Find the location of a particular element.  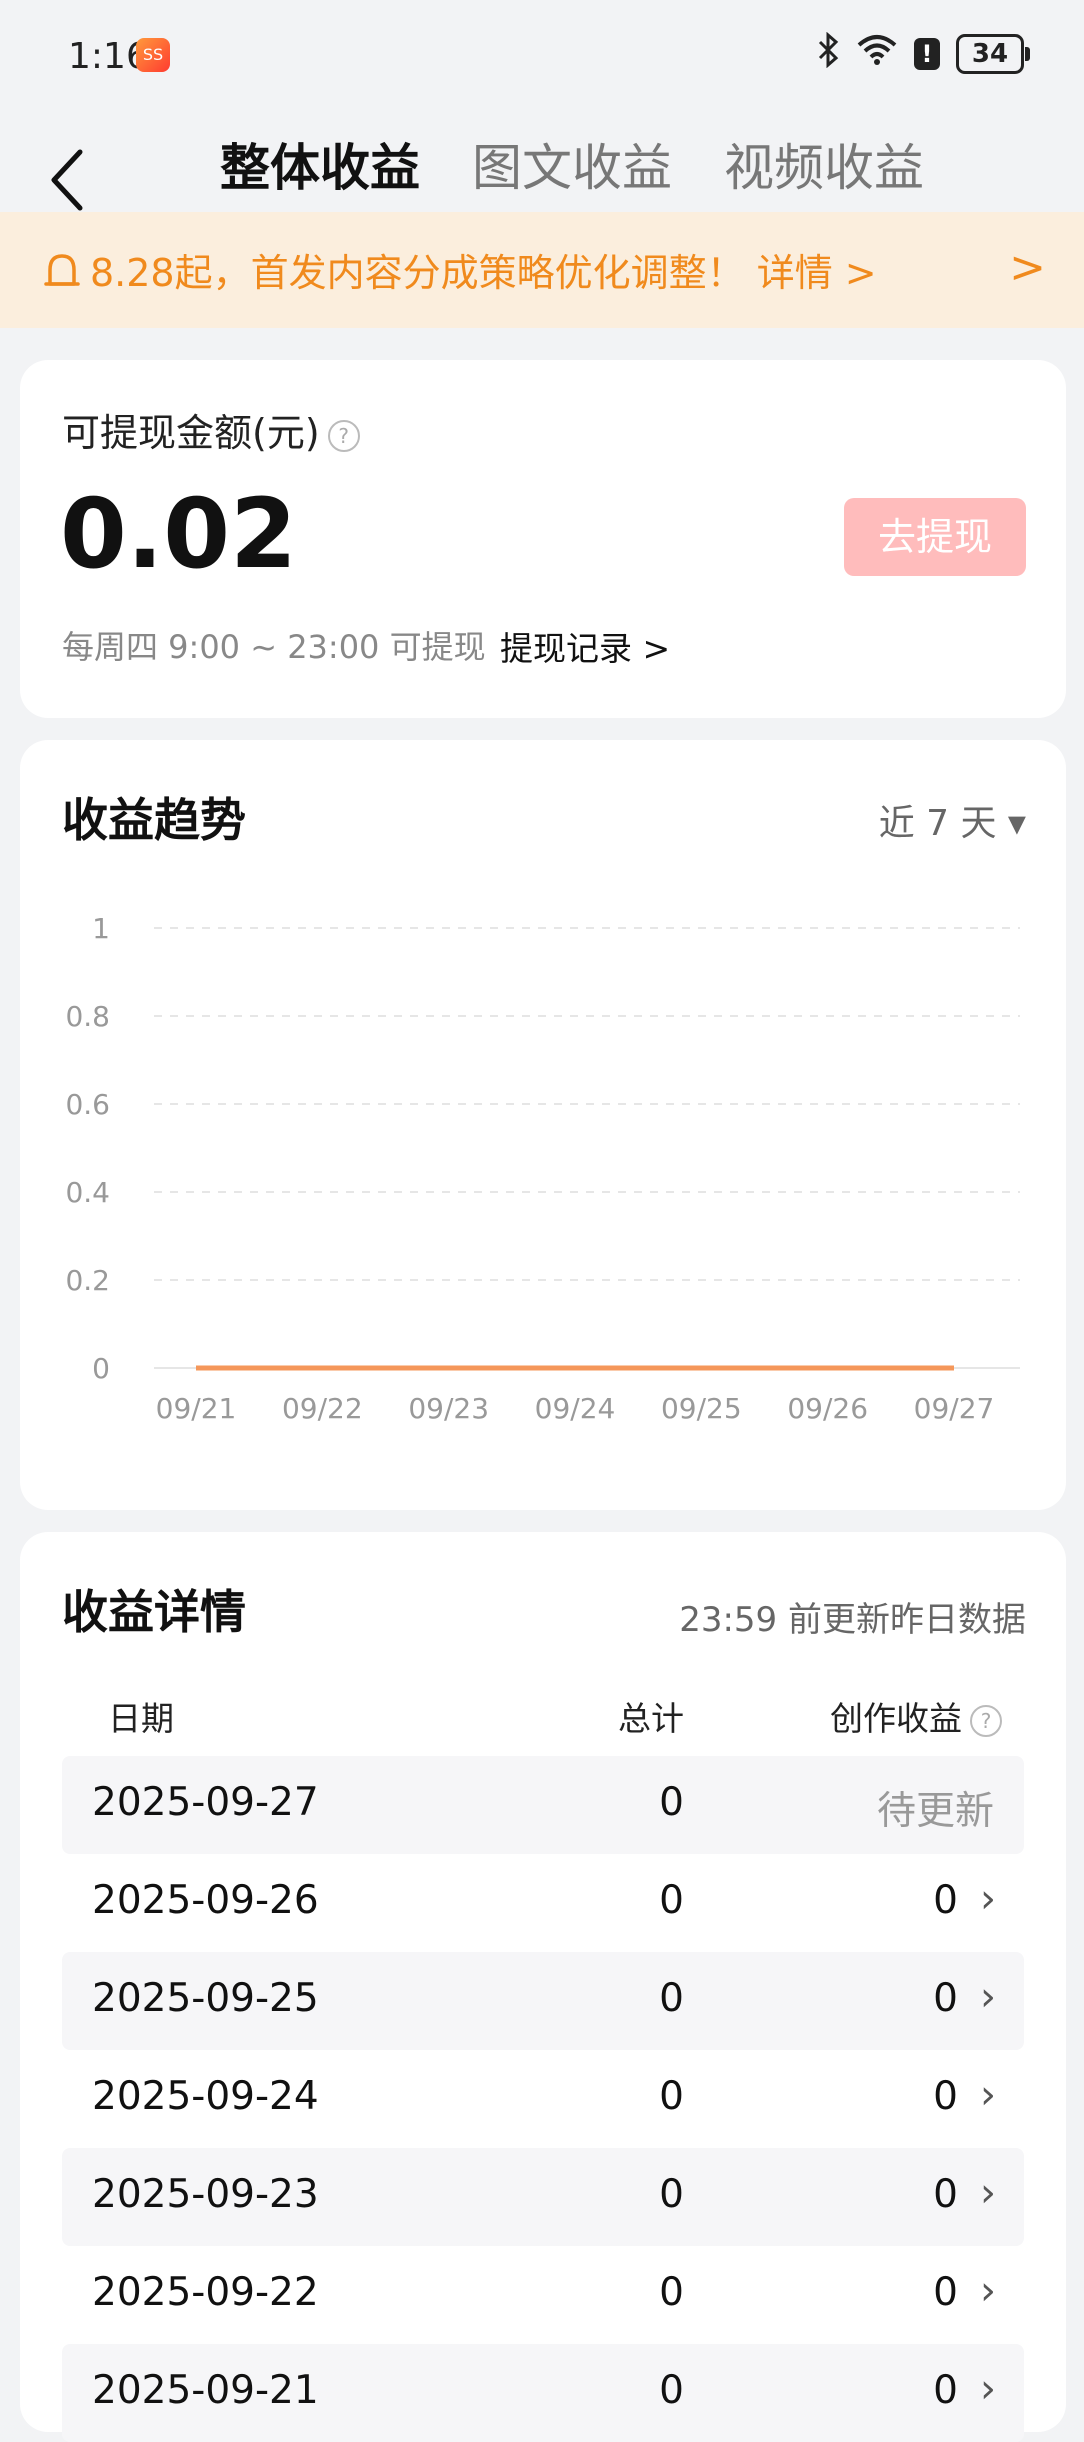

x-tick-label: 09/27 is located at coordinates (954, 1408).